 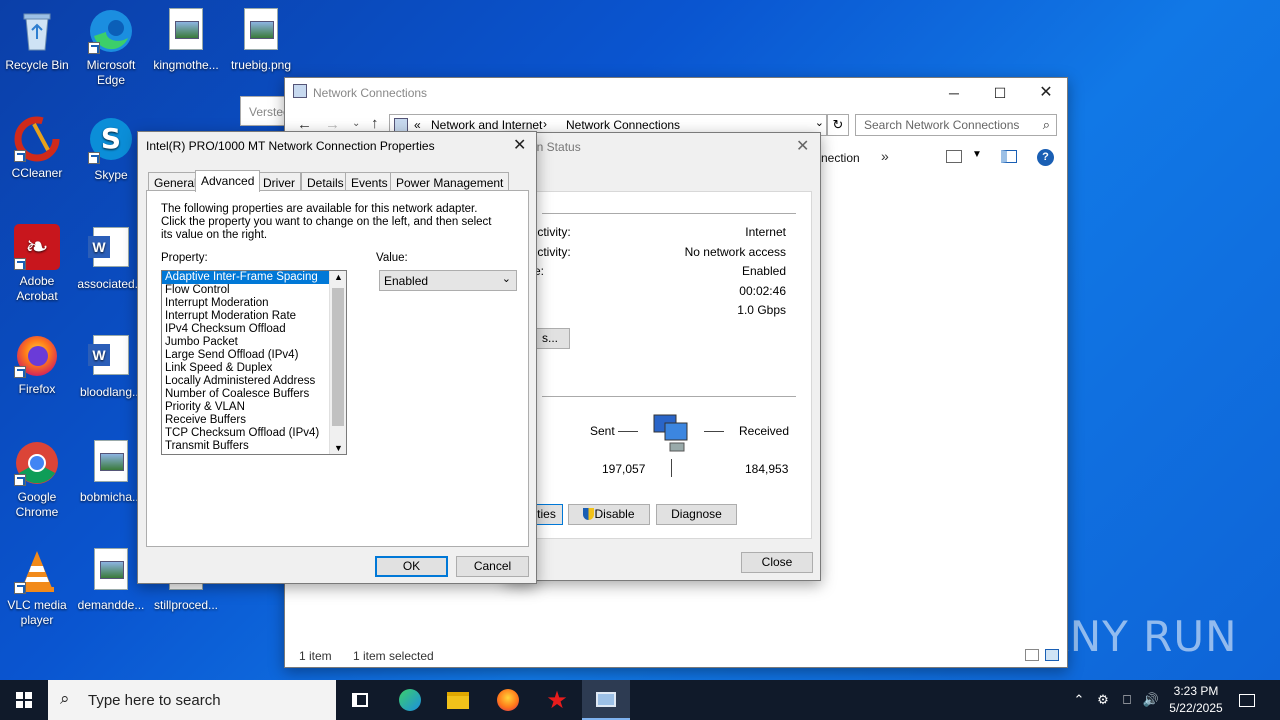 I want to click on status-row: nectivity: No network access, so click(x=655, y=255).